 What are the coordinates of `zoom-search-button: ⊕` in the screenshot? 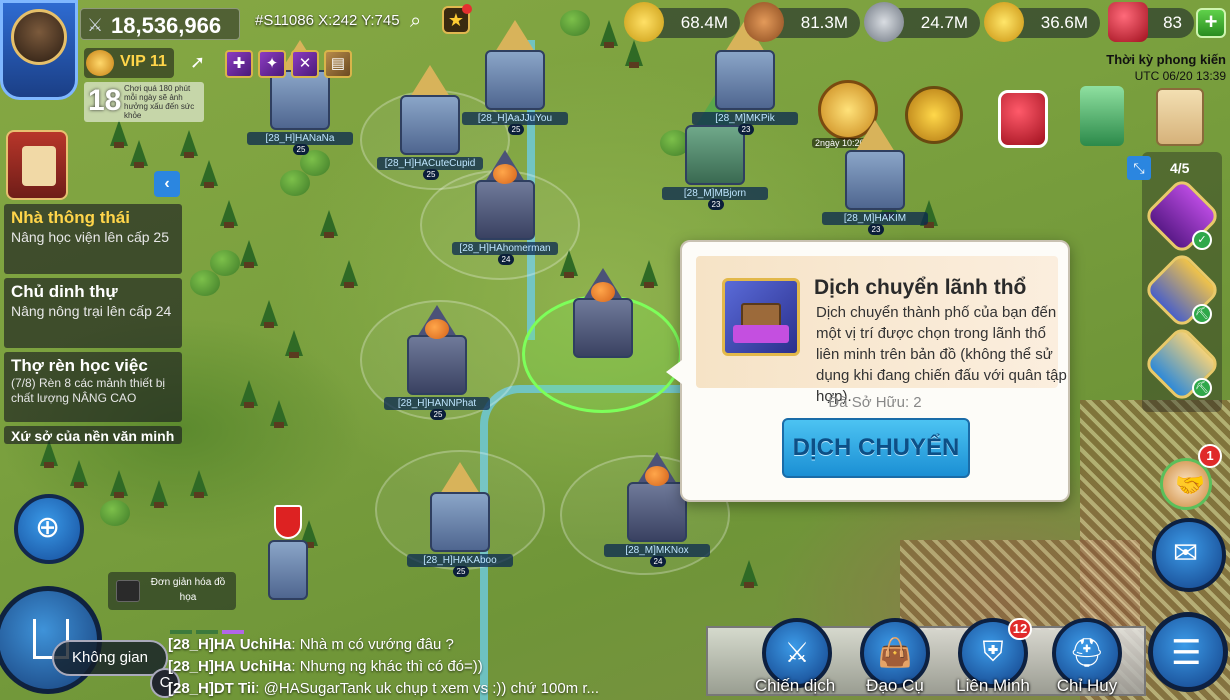 It's located at (49, 529).